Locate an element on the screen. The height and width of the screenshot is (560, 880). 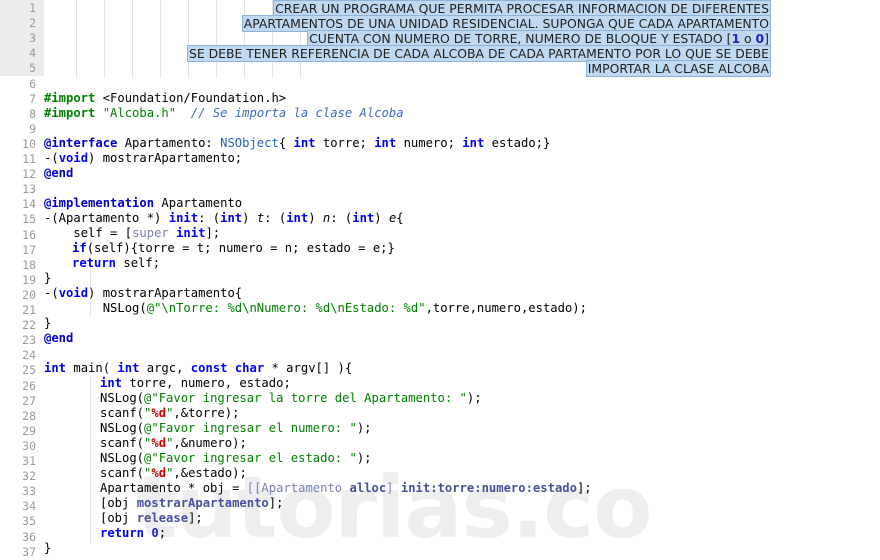
line-number: 13 is located at coordinates (29, 189).